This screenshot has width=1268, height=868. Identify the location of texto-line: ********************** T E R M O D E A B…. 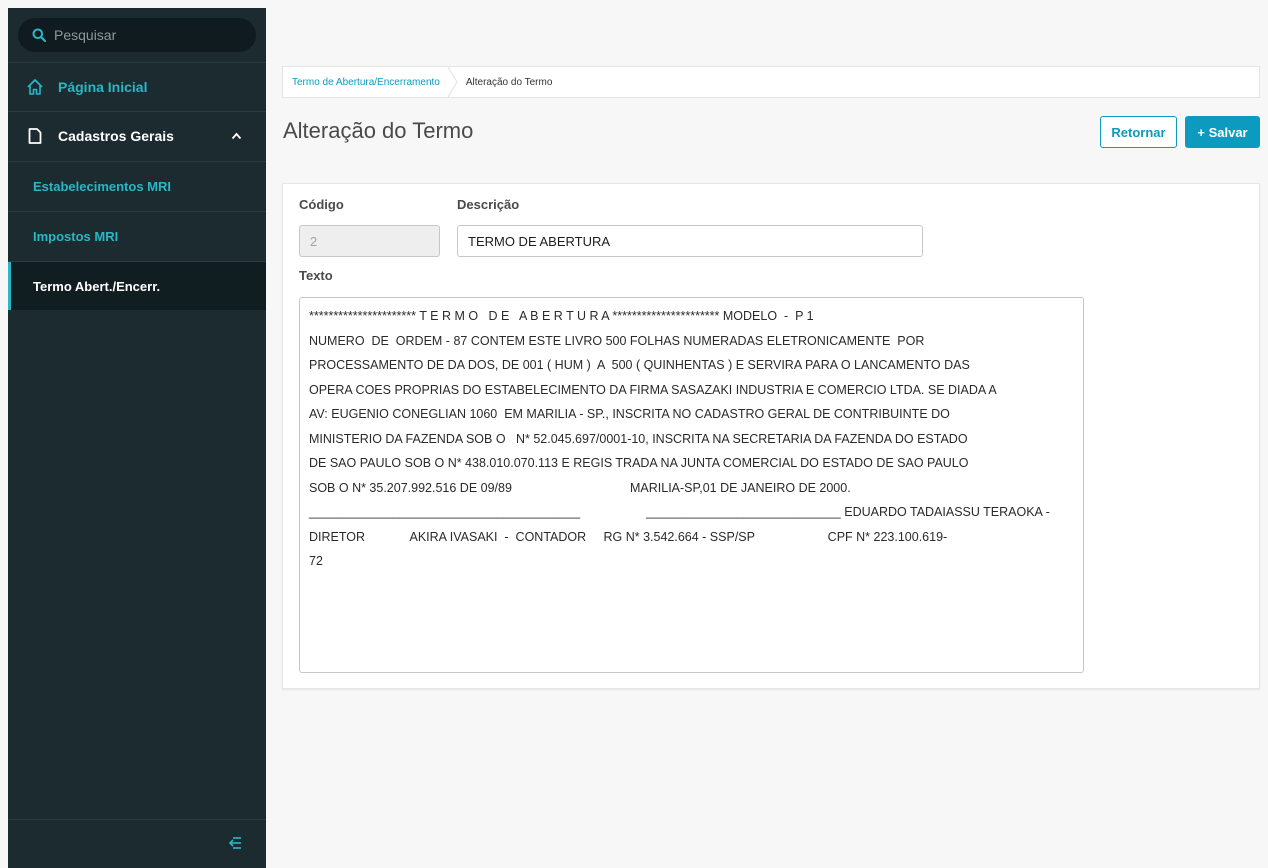
(561, 316).